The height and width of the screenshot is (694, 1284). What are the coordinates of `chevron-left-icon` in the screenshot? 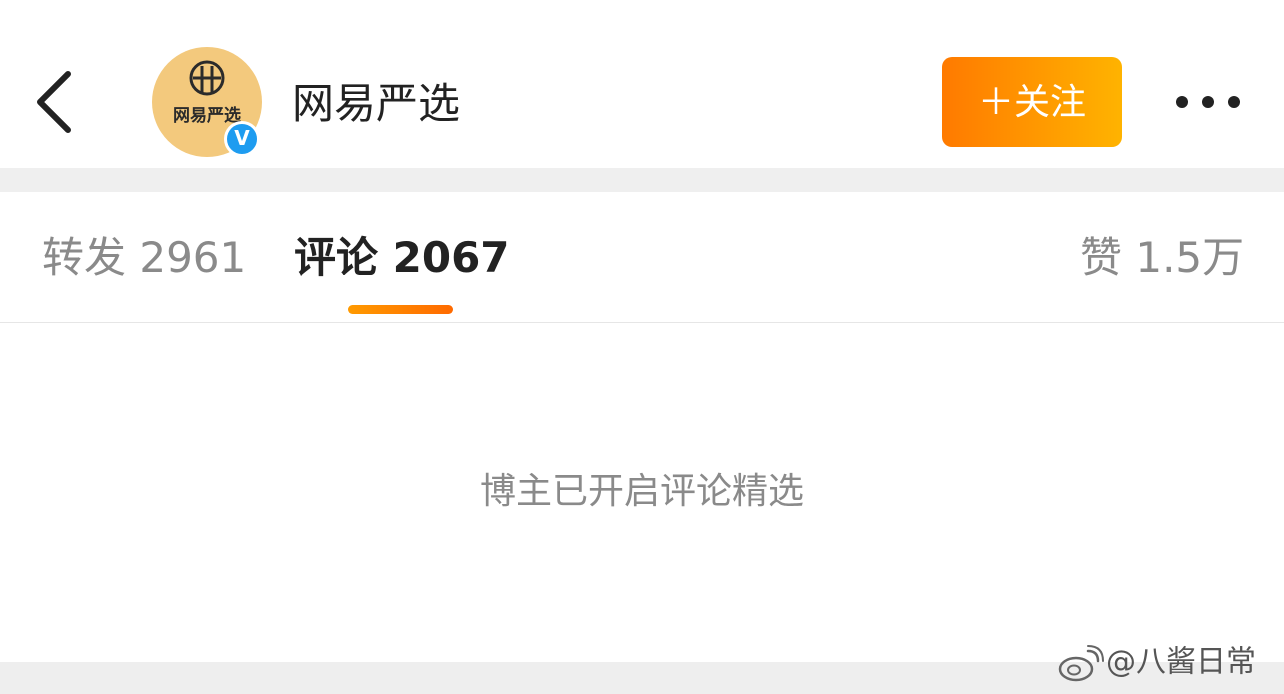 It's located at (54, 102).